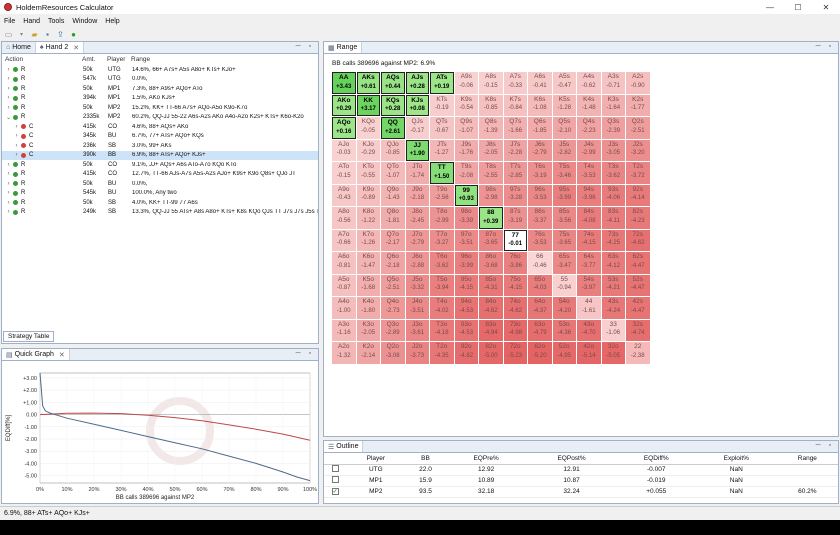 The width and height of the screenshot is (840, 535). What do you see at coordinates (638, 105) in the screenshot?
I see `hand-cell: K2s -1.77` at bounding box center [638, 105].